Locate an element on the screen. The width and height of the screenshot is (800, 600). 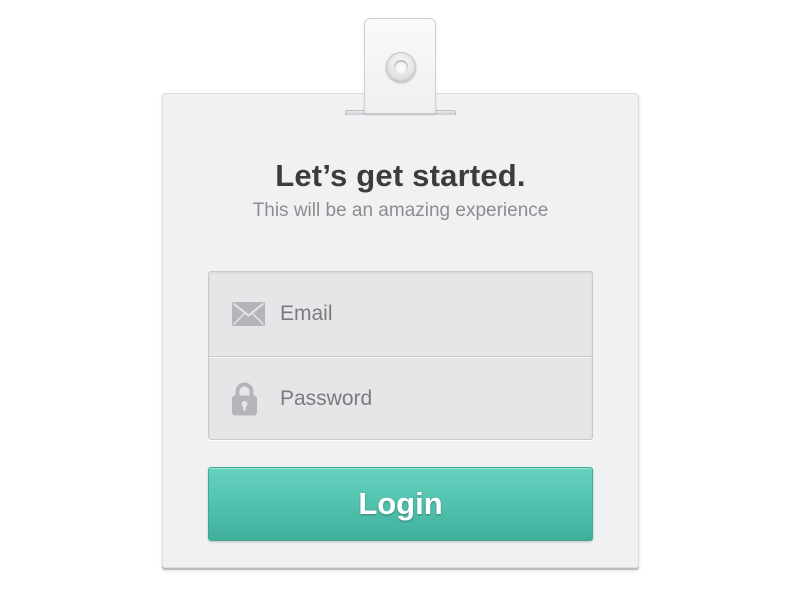
credentials-form is located at coordinates (400, 355).